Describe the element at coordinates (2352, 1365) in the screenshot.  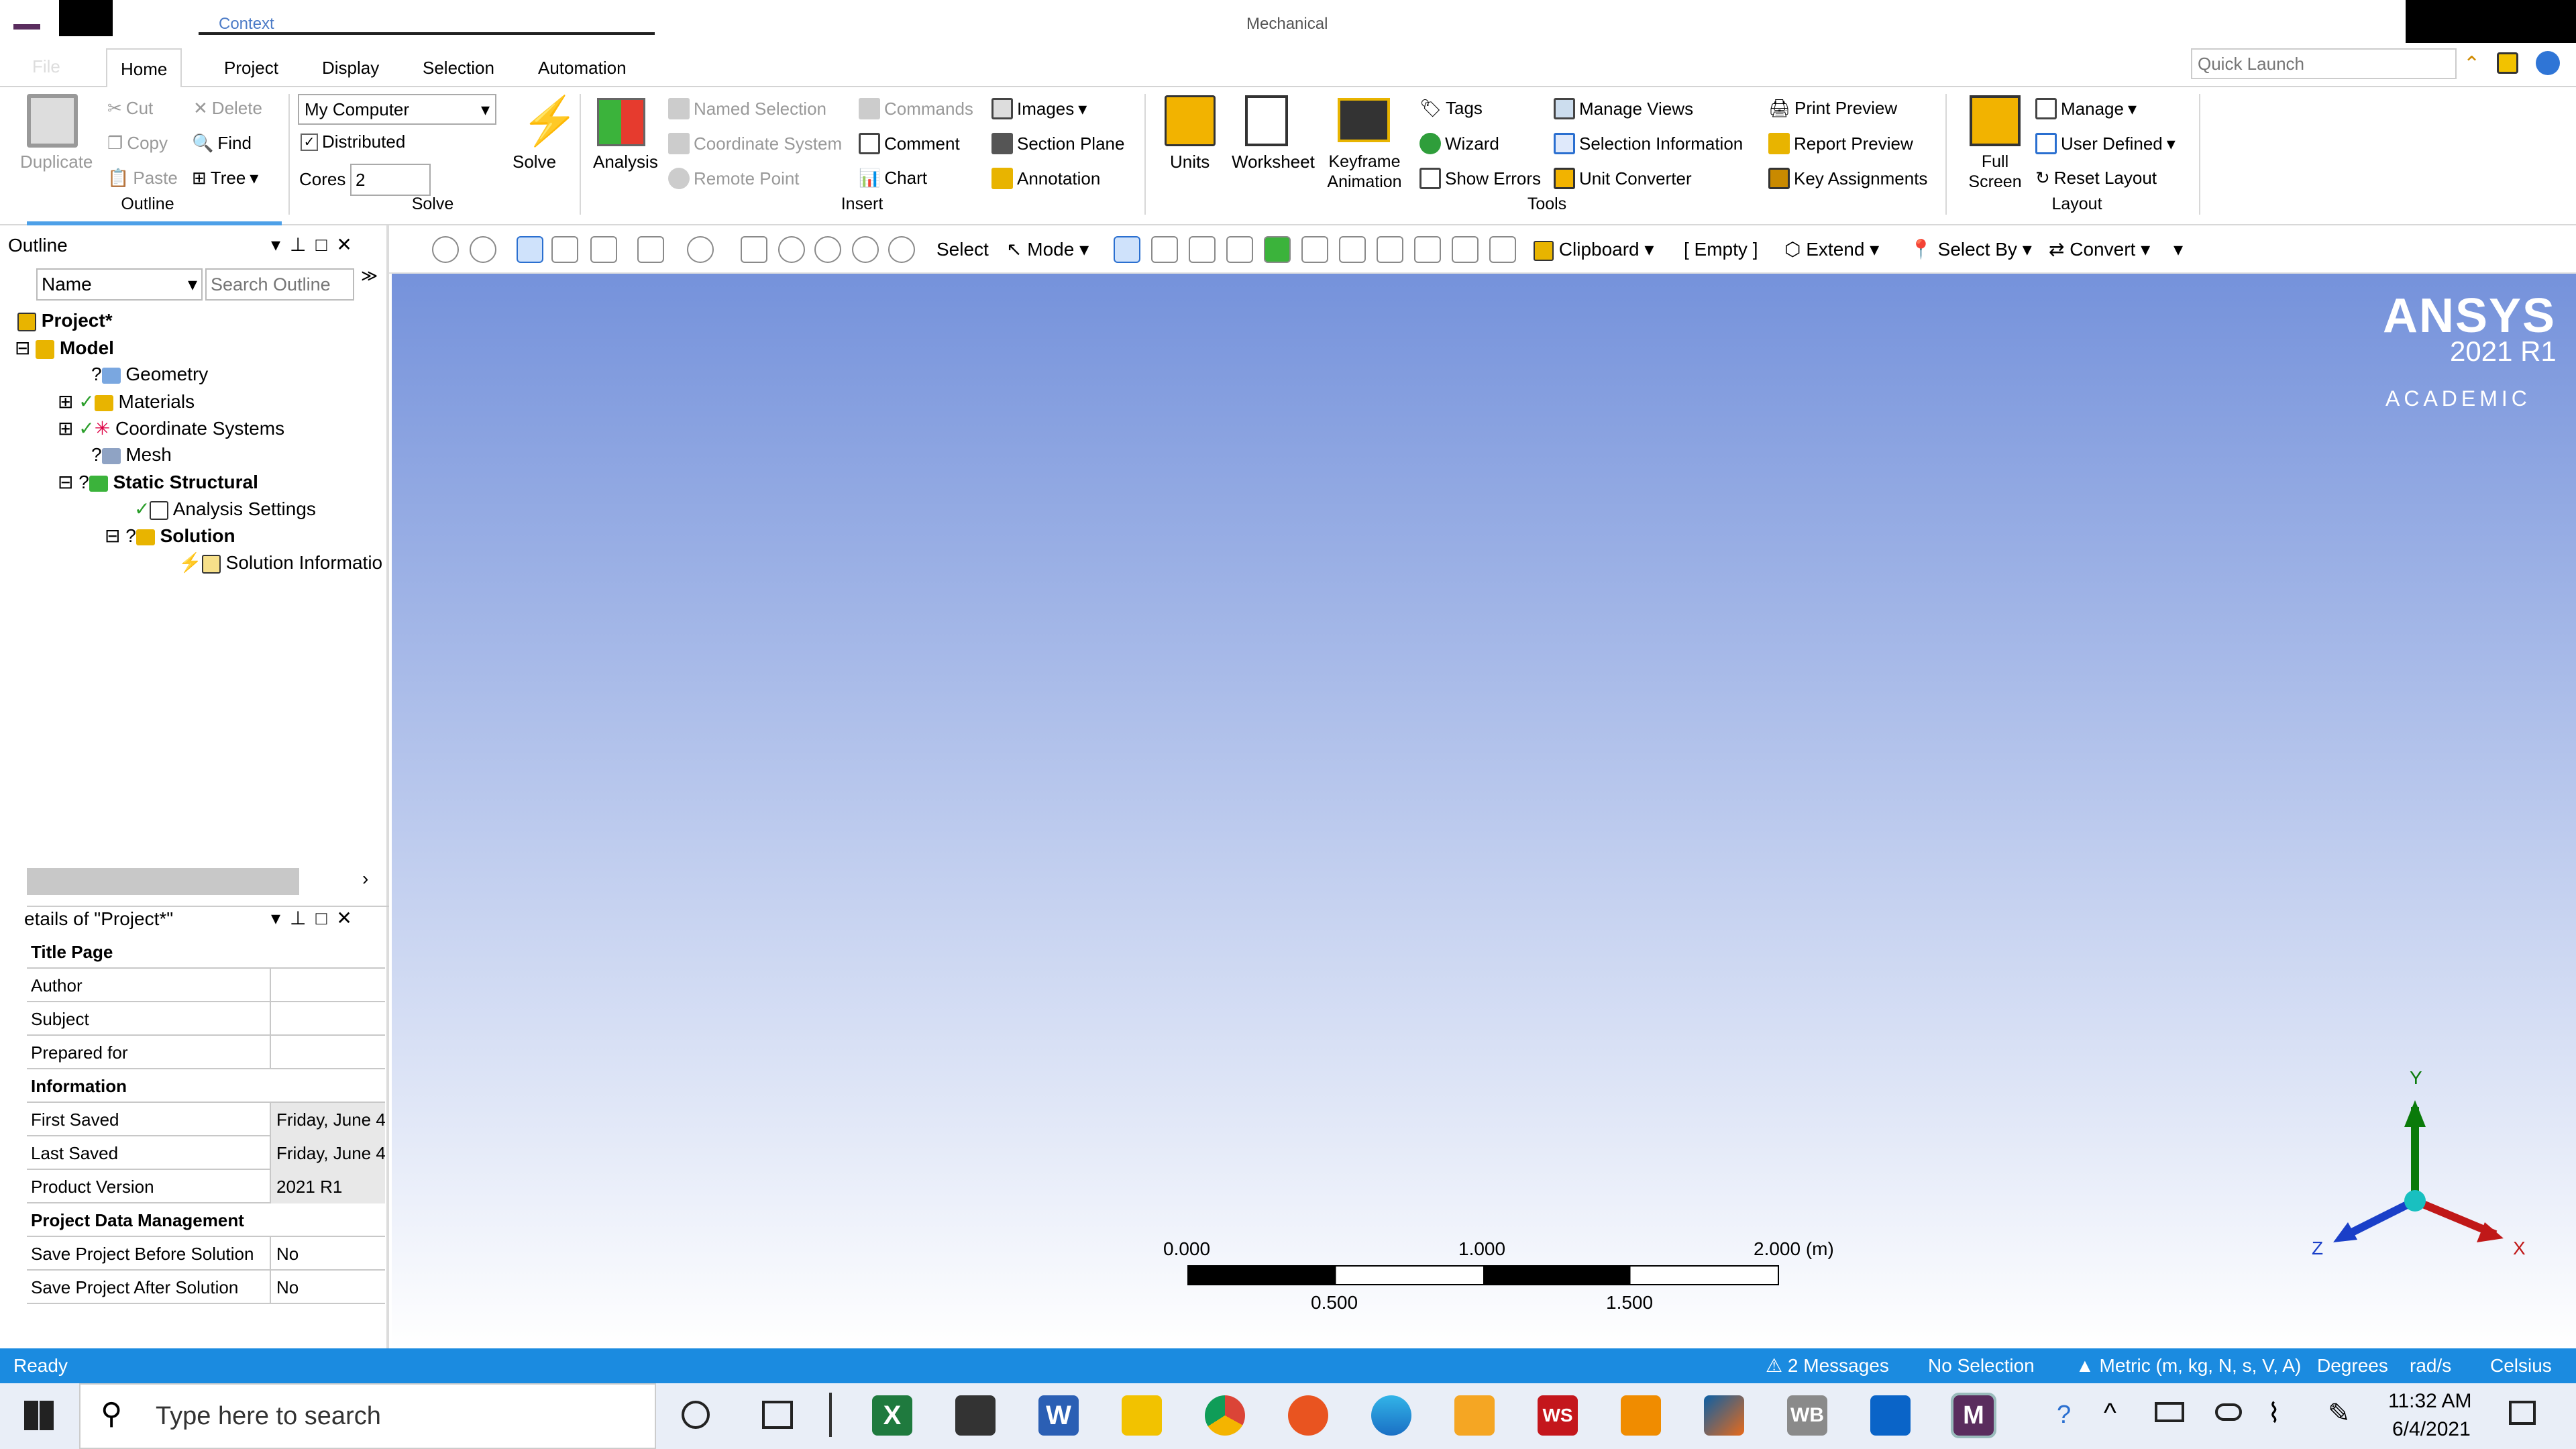
I see `angle-unit-button: Degrees` at that location.